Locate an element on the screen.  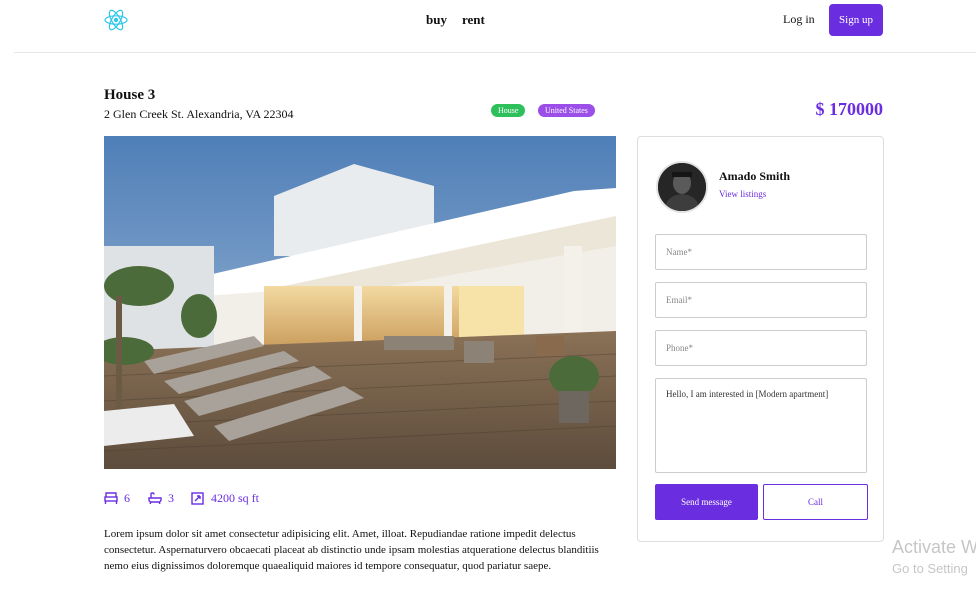
agent-name: Amado Smith is located at coordinates (755, 176).